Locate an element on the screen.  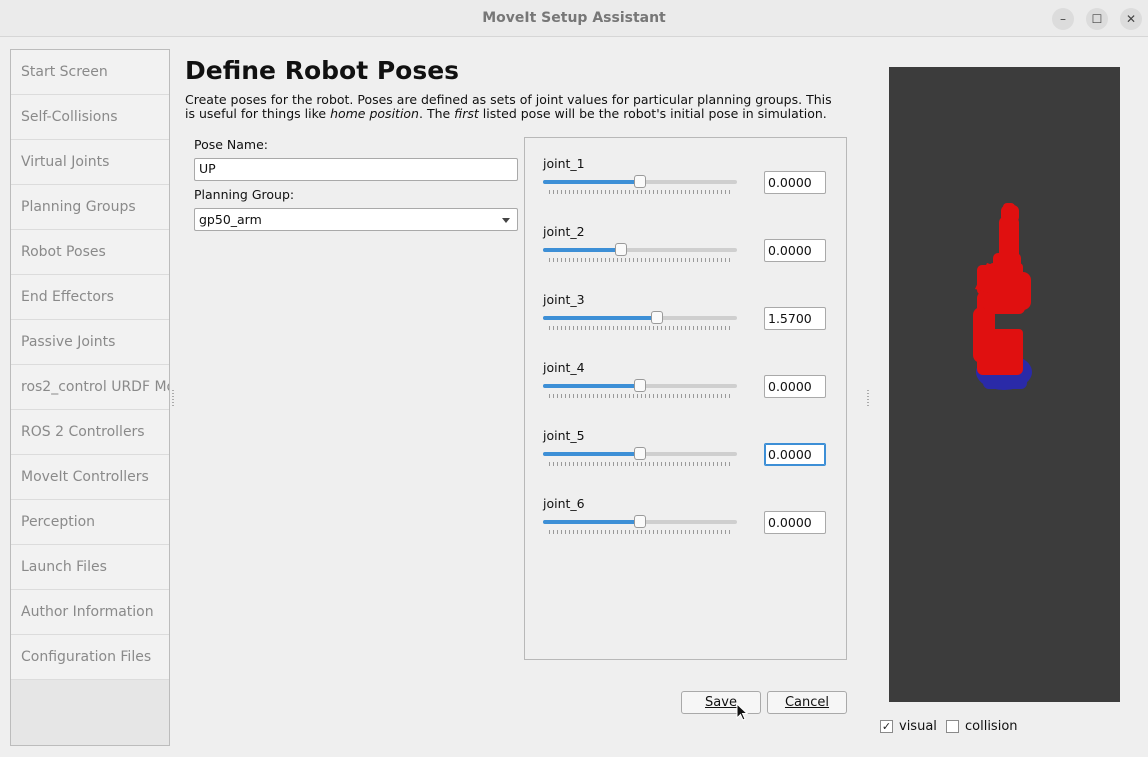
sidebar-item-end-effectors: End Effectors is located at coordinates (90, 297).